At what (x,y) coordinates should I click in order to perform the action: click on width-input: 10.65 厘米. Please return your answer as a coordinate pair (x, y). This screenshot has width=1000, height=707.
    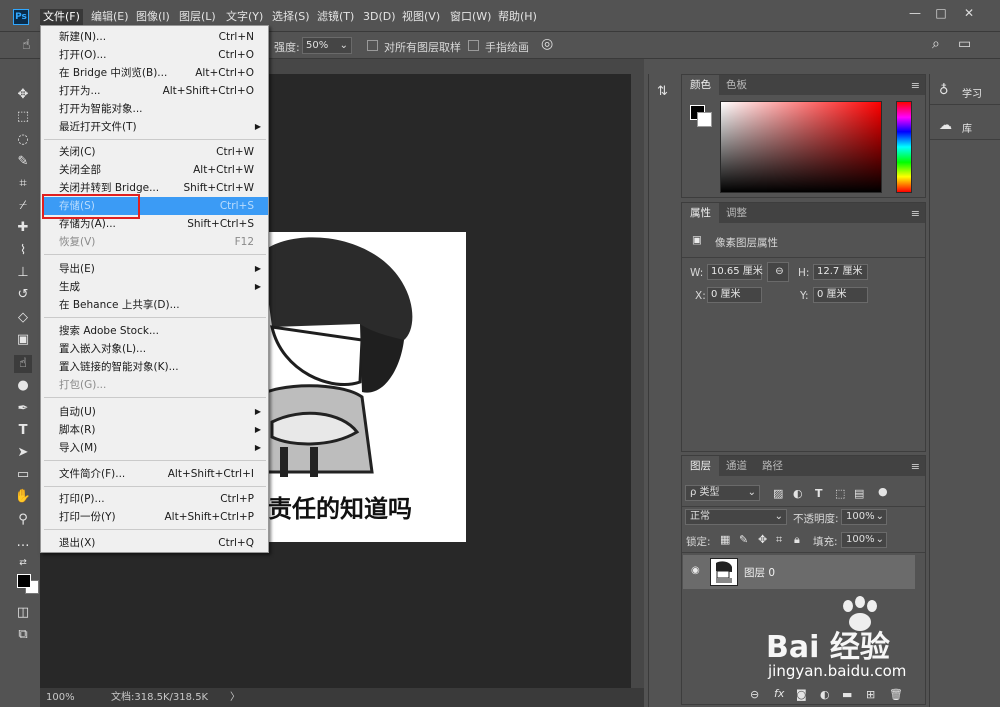
    Looking at the image, I should click on (735, 272).